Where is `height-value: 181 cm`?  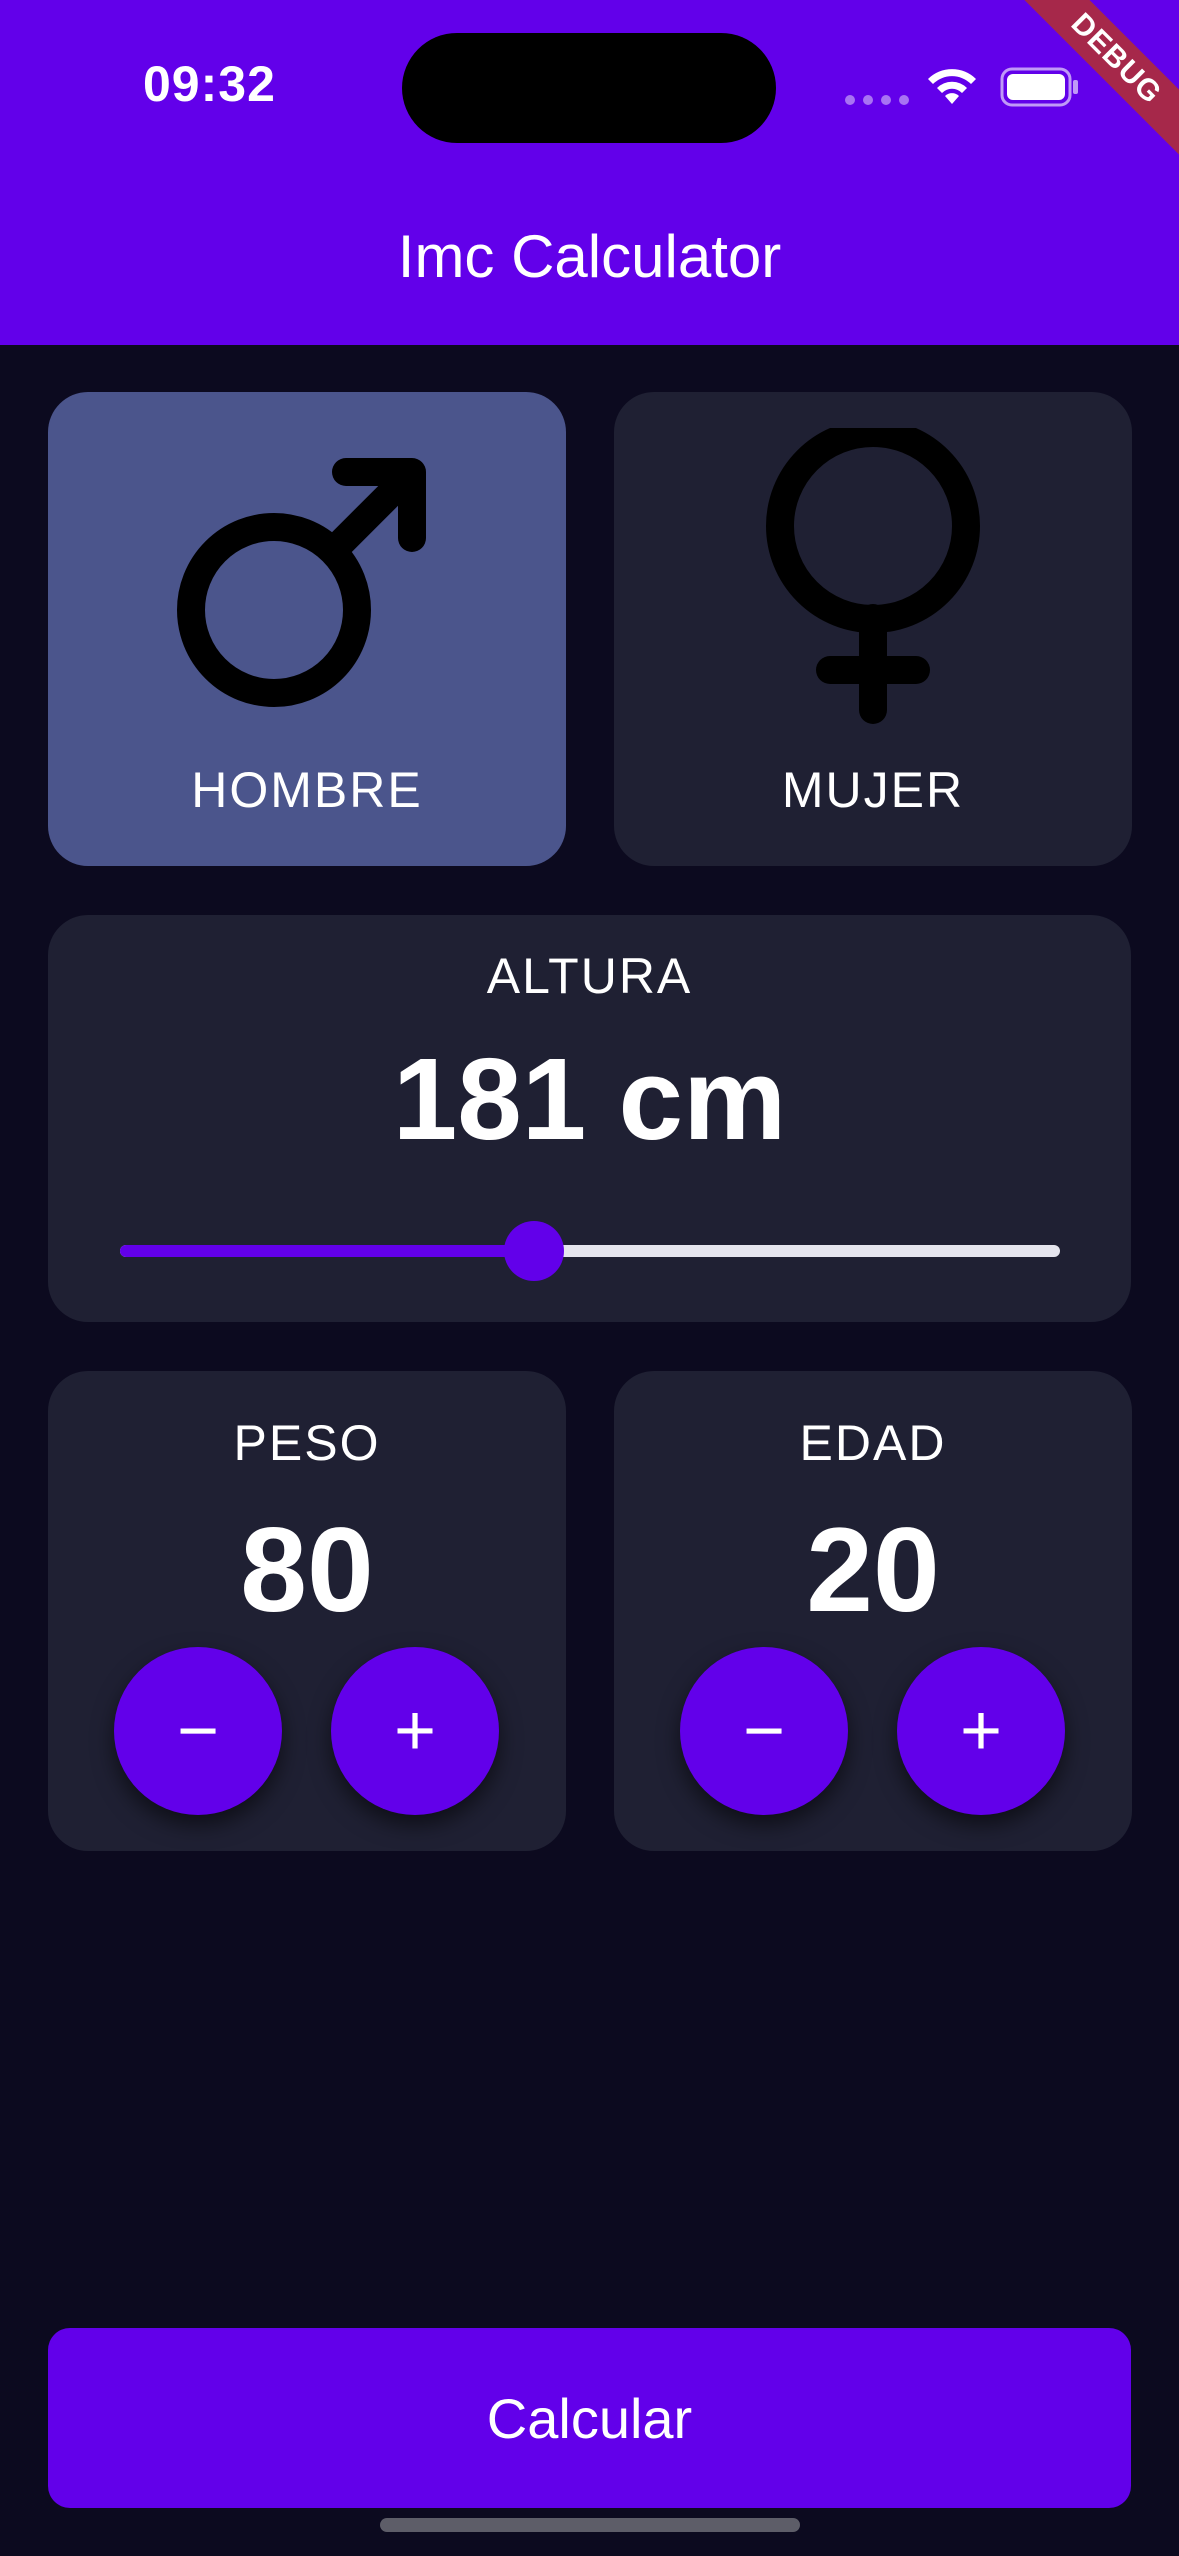 height-value: 181 cm is located at coordinates (589, 1099).